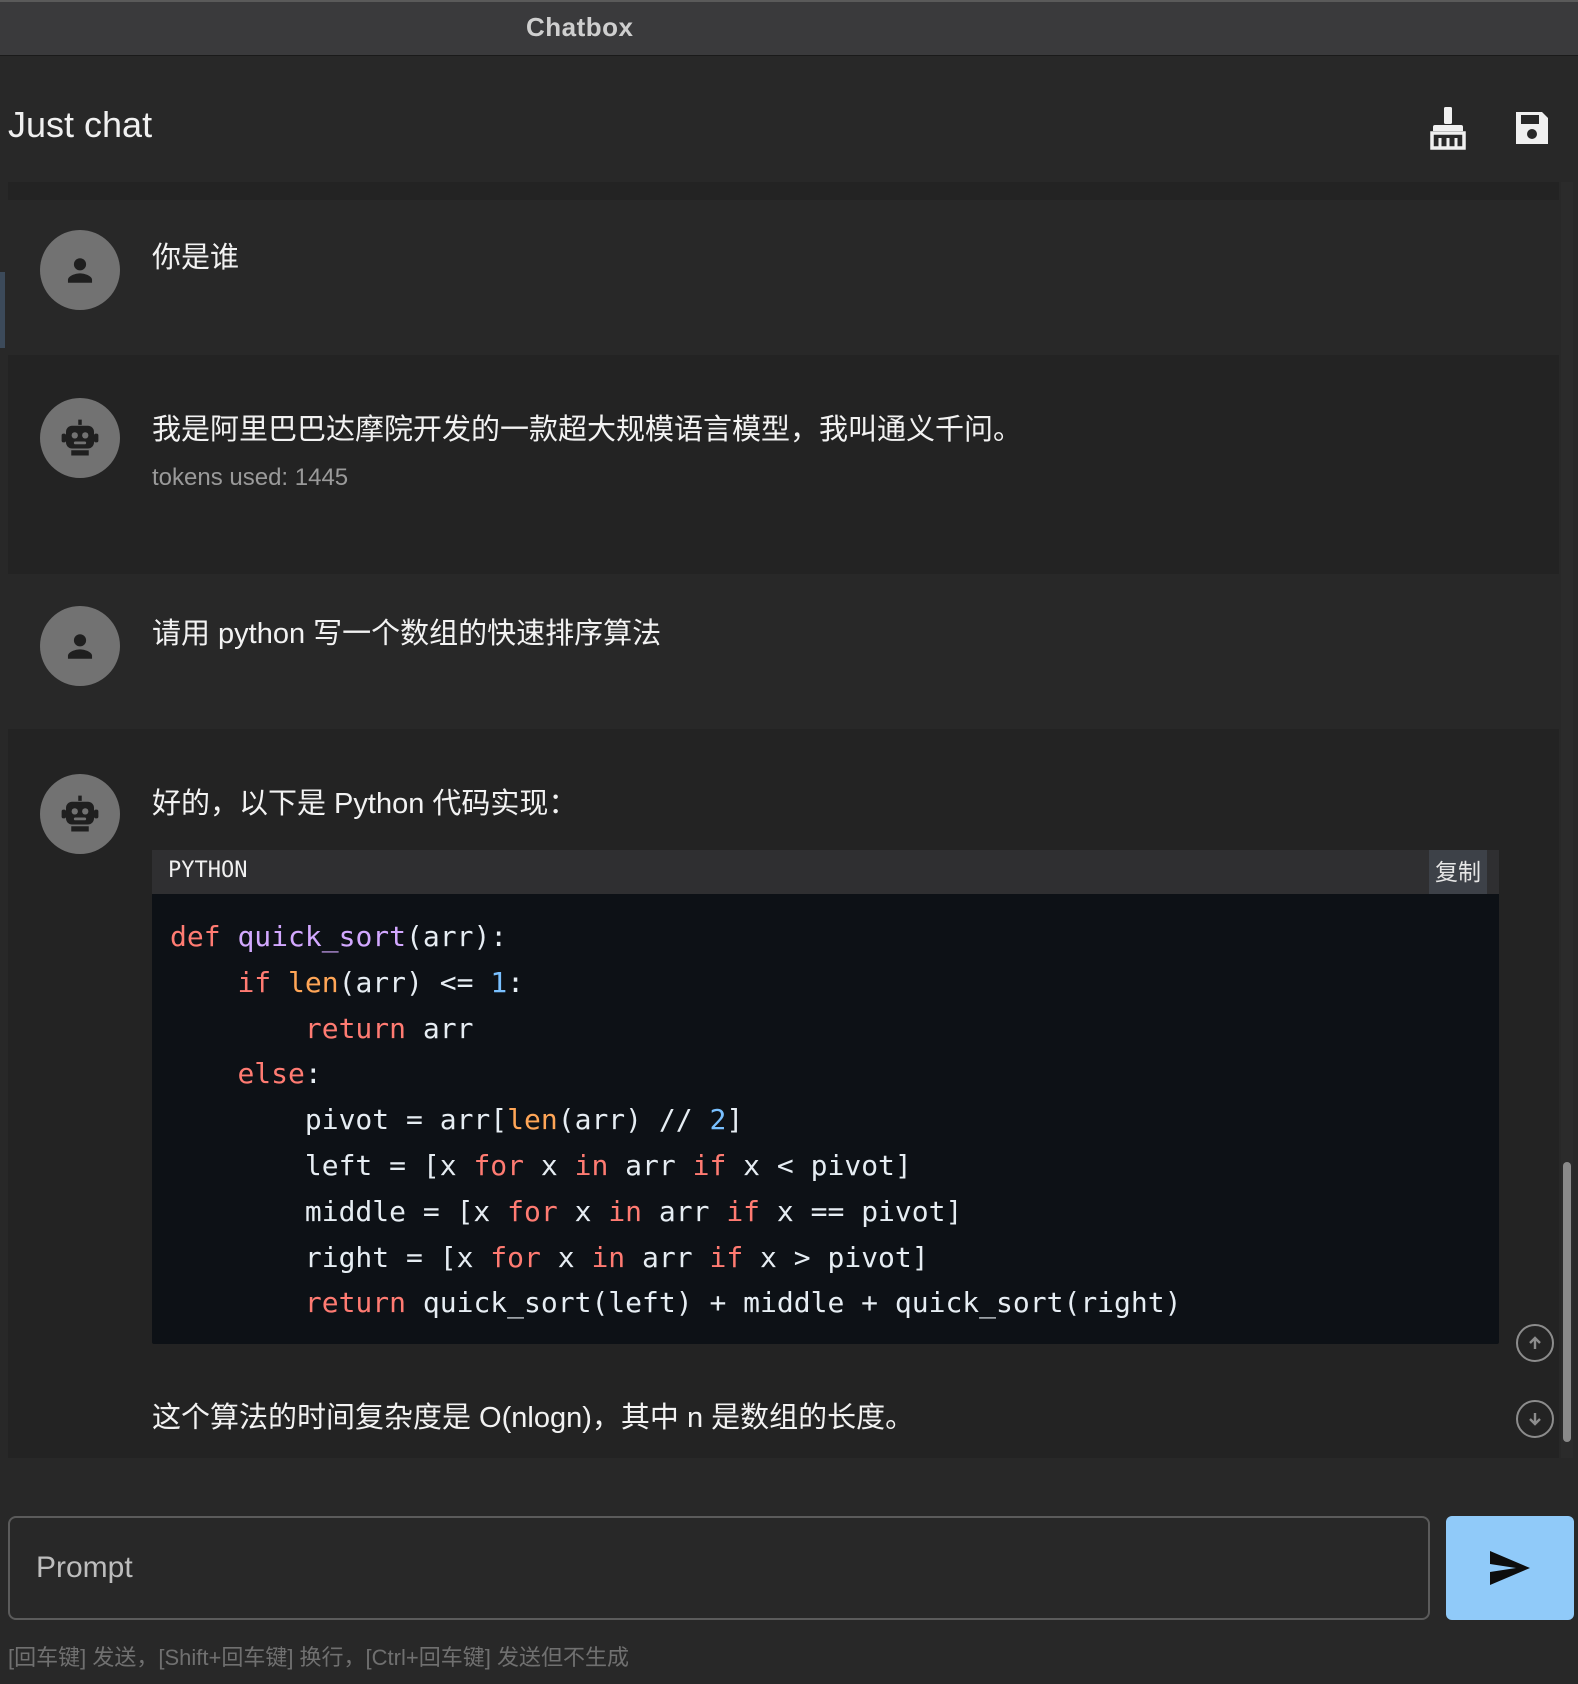 Image resolution: width=1578 pixels, height=1684 pixels. What do you see at coordinates (279, 1074) in the screenshot?
I see `code-line: else:` at bounding box center [279, 1074].